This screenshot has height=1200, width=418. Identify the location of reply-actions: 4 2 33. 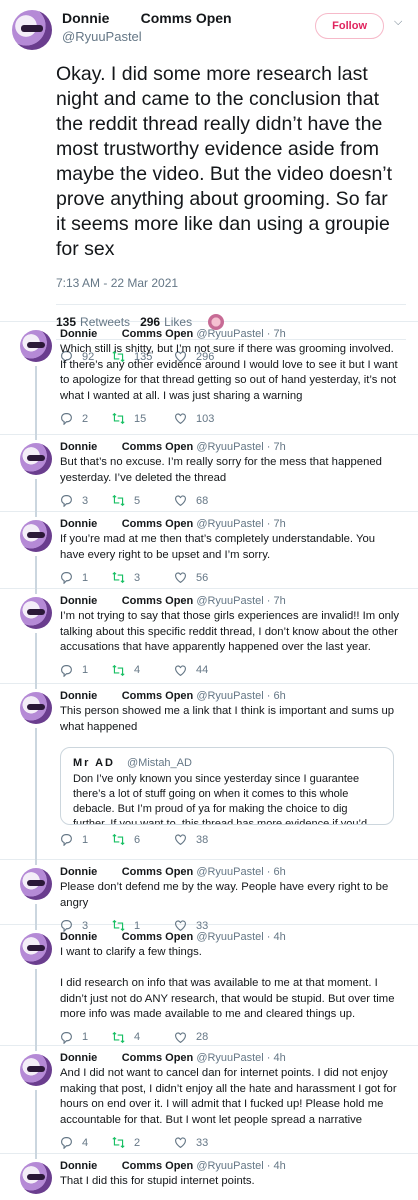
(233, 1142).